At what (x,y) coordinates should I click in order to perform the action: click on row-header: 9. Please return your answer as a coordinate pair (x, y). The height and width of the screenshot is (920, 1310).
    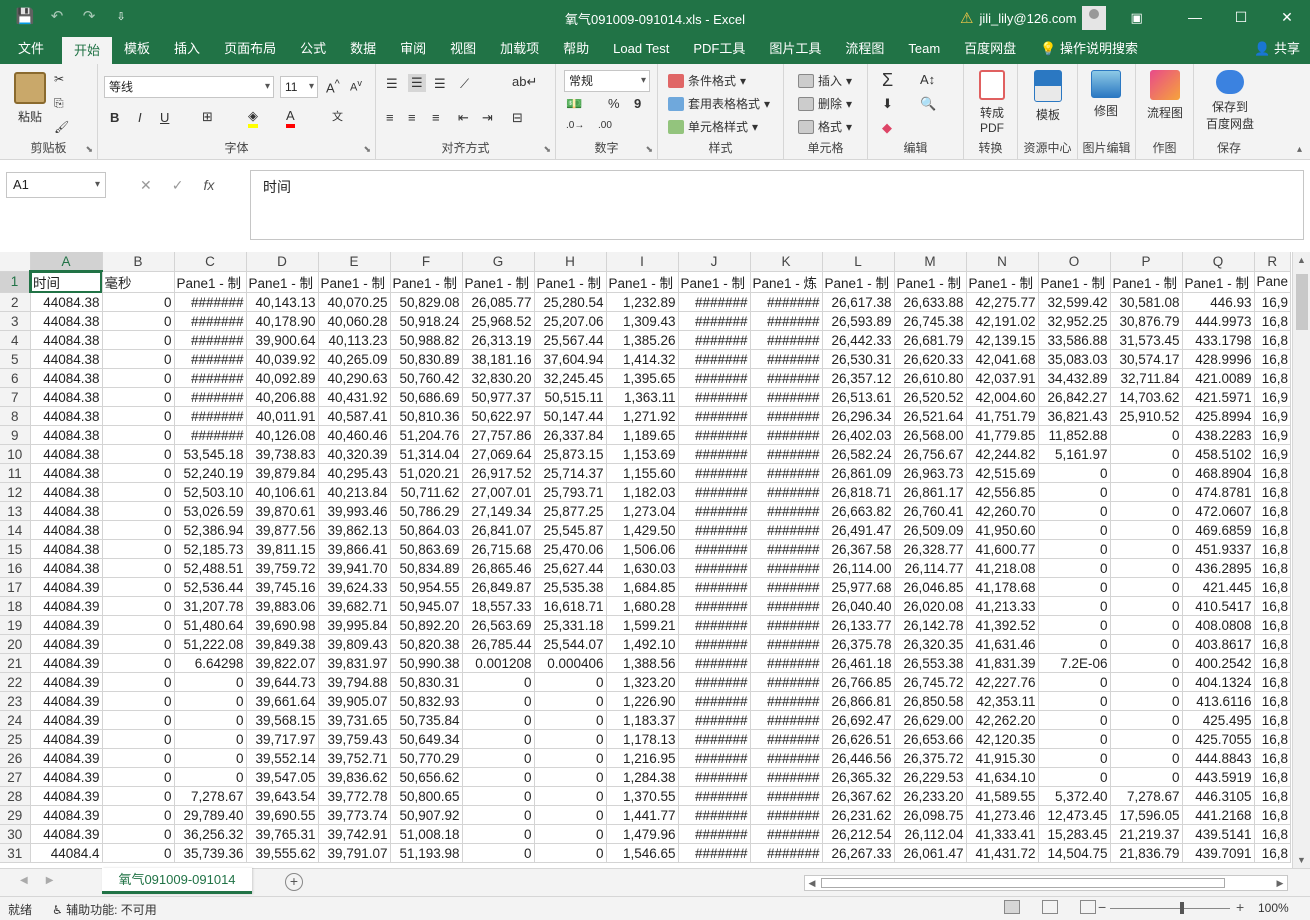
    Looking at the image, I should click on (15, 435).